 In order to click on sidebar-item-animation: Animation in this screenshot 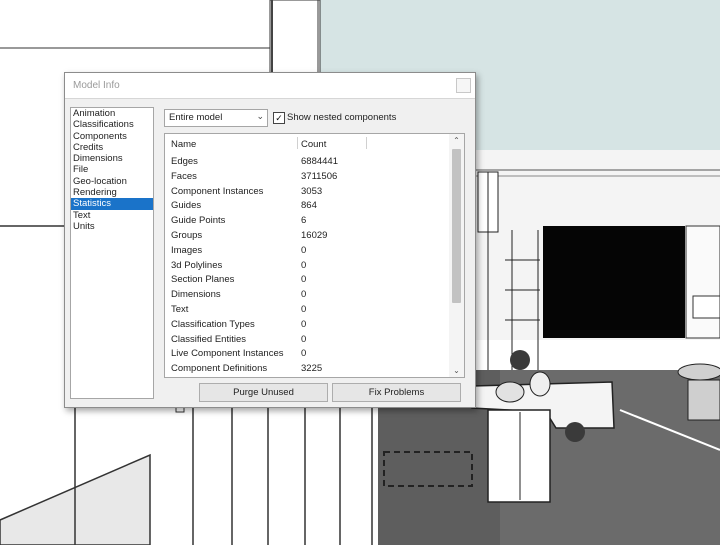, I will do `click(112, 113)`.